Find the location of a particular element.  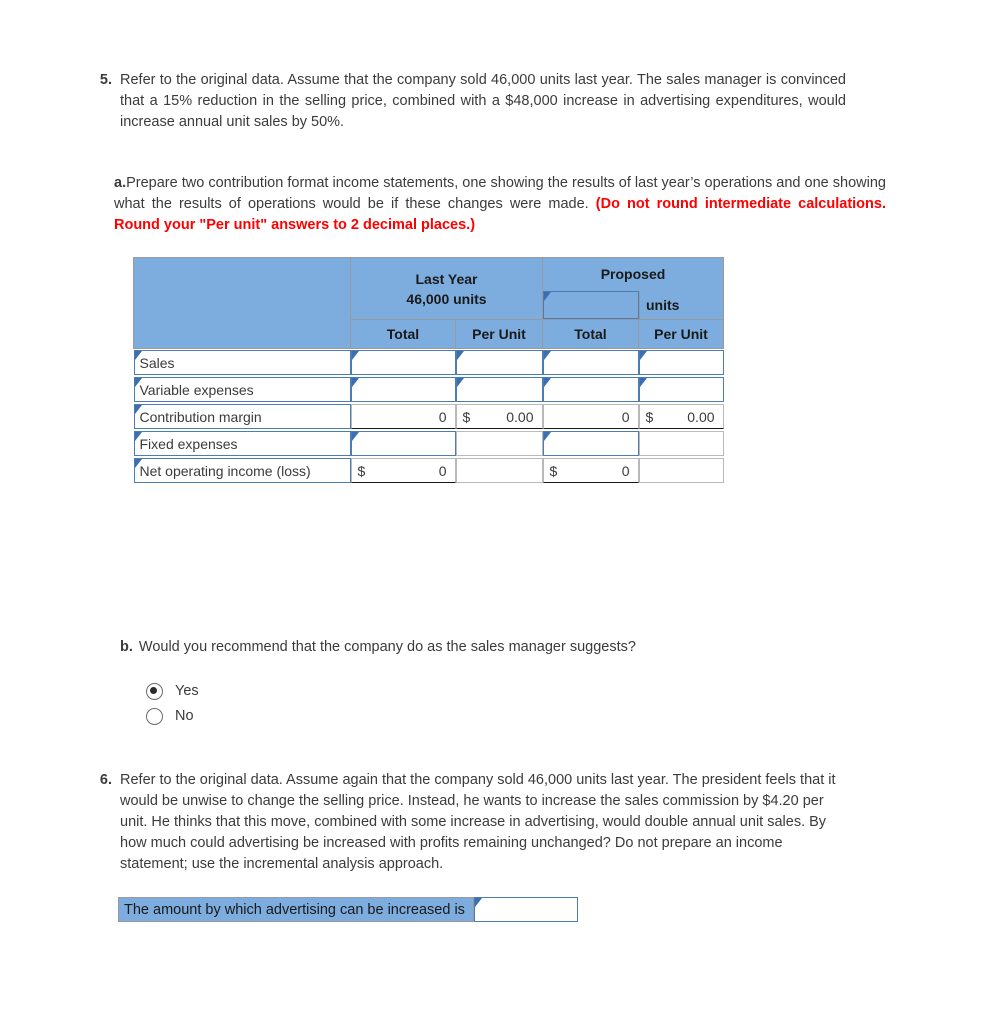

cell-varexp-perunit-proposed is located at coordinates (681, 389).